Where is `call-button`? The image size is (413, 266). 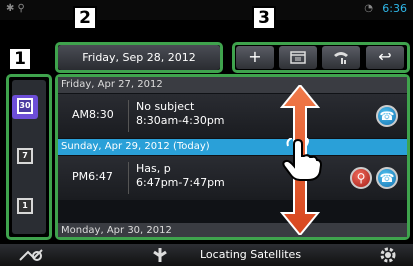 call-button is located at coordinates (341, 57).